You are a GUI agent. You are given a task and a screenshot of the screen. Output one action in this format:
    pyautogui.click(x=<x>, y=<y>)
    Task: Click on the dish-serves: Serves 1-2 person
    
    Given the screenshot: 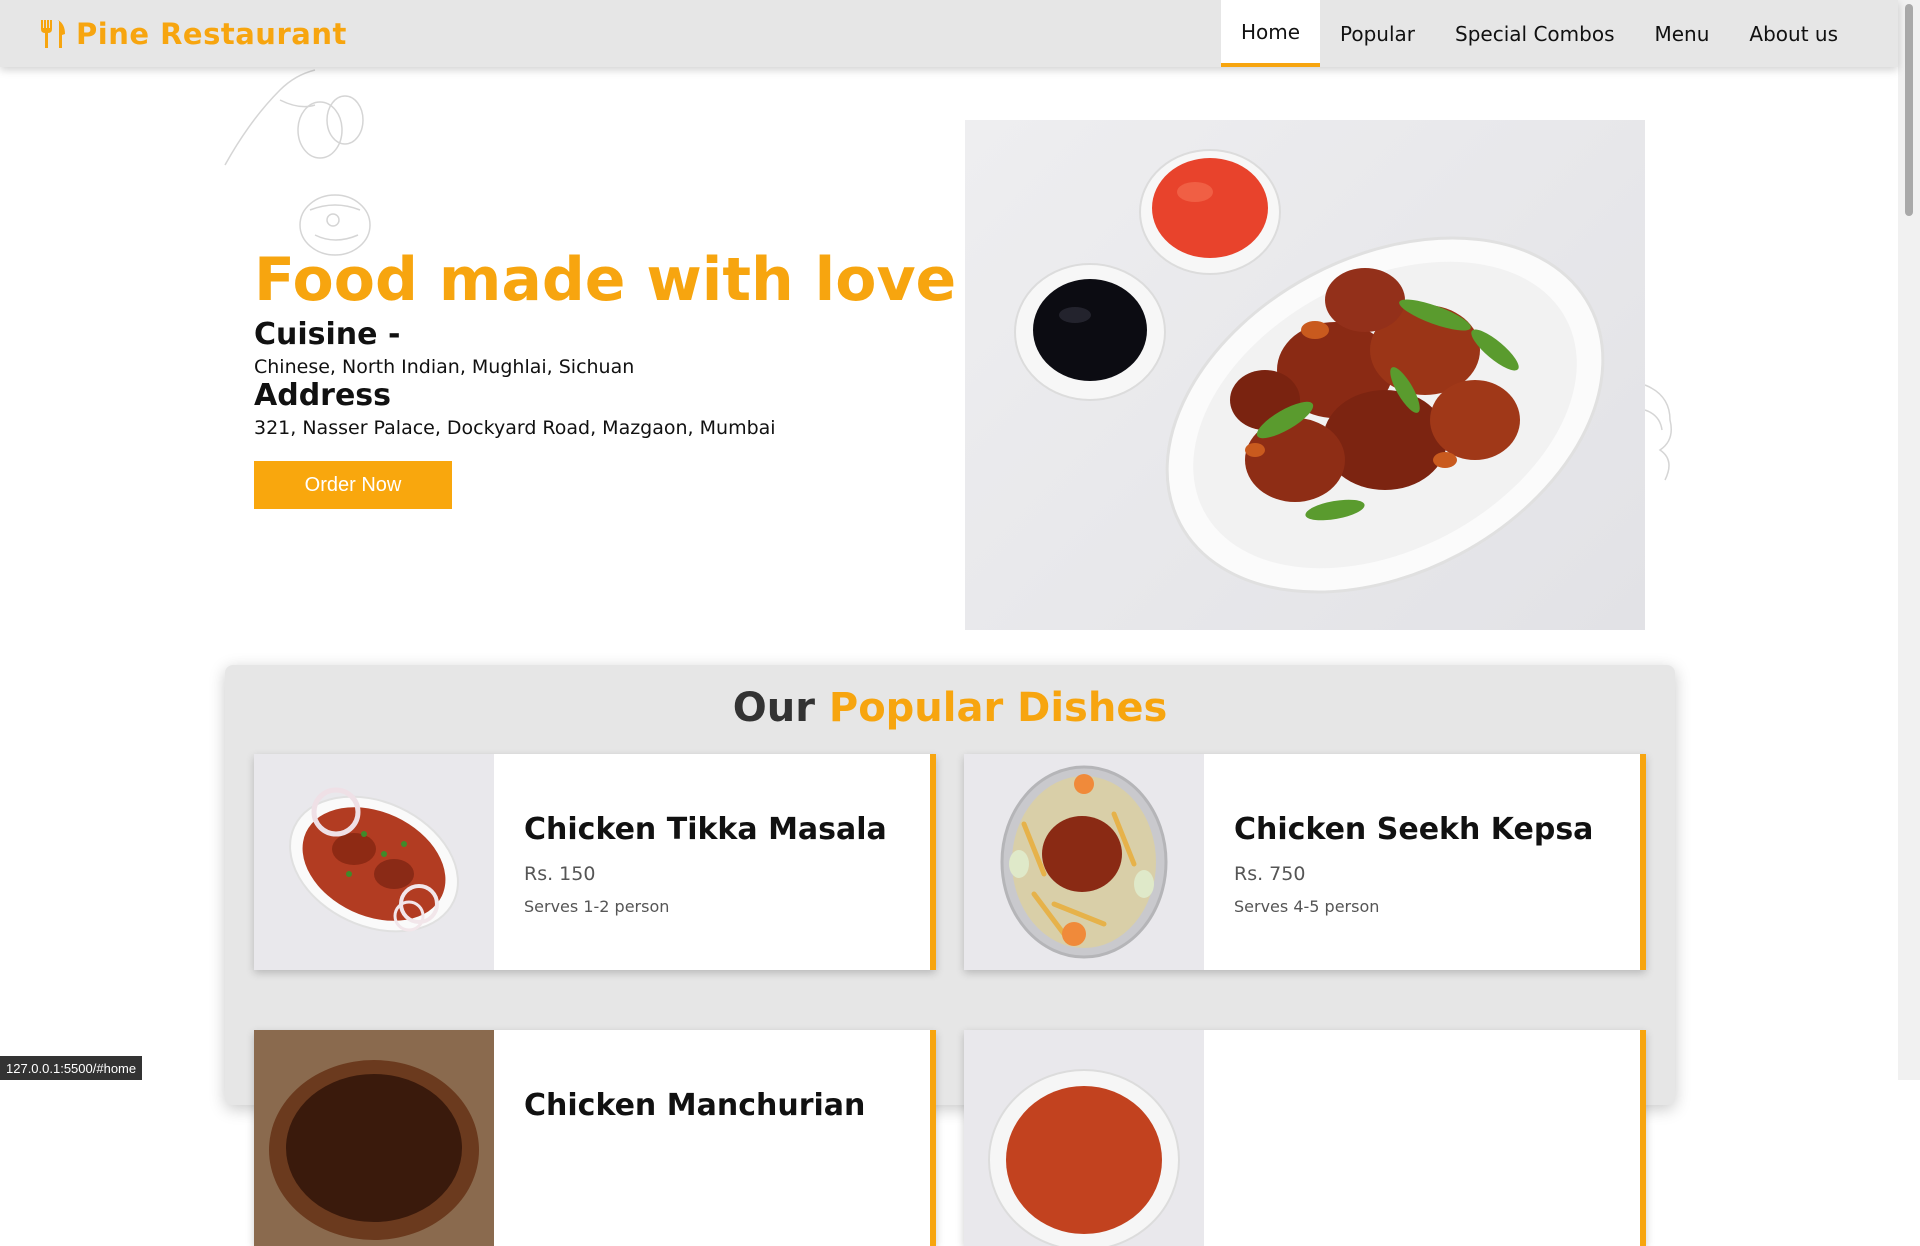 What is the action you would take?
    pyautogui.click(x=705, y=906)
    